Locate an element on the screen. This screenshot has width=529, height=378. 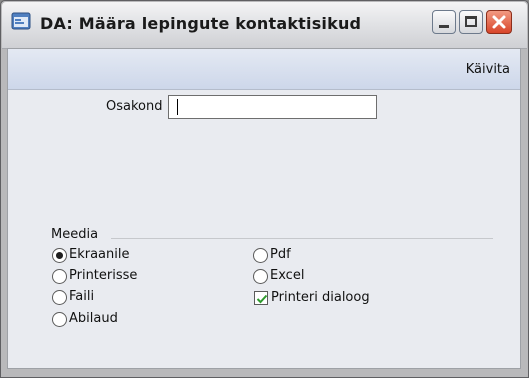
title-bar: DA: Määra lepingute kontaktisikud is located at coordinates (264, 25).